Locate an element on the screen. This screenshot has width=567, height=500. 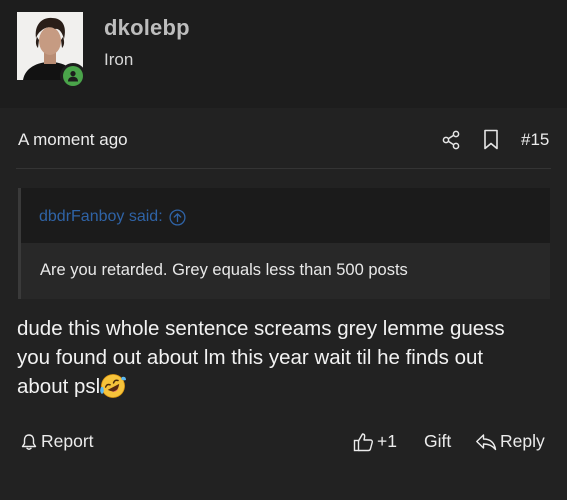
username: dkolebp is located at coordinates (147, 28).